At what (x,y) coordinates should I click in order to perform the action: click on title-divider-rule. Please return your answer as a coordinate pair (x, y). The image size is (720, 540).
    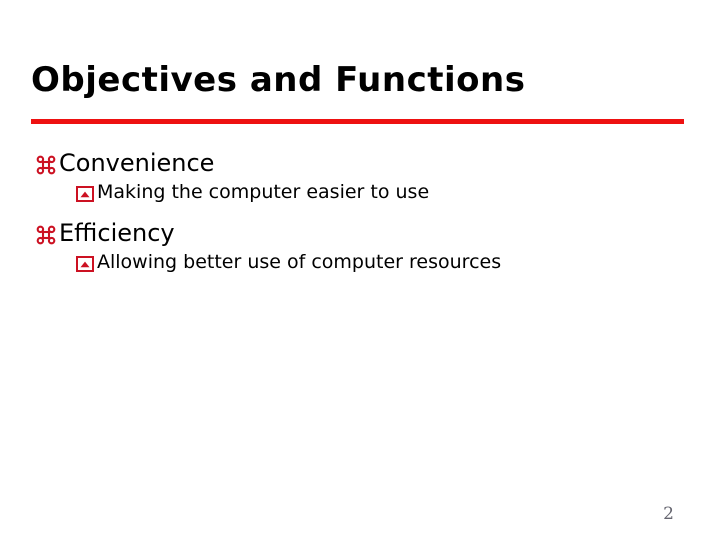
    Looking at the image, I should click on (357, 121).